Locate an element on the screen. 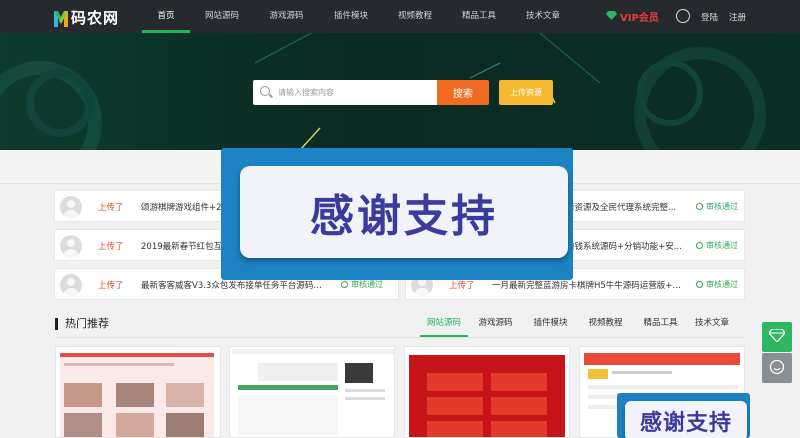 This screenshot has height=438, width=800. logo-text: 码农网 is located at coordinates (95, 18).